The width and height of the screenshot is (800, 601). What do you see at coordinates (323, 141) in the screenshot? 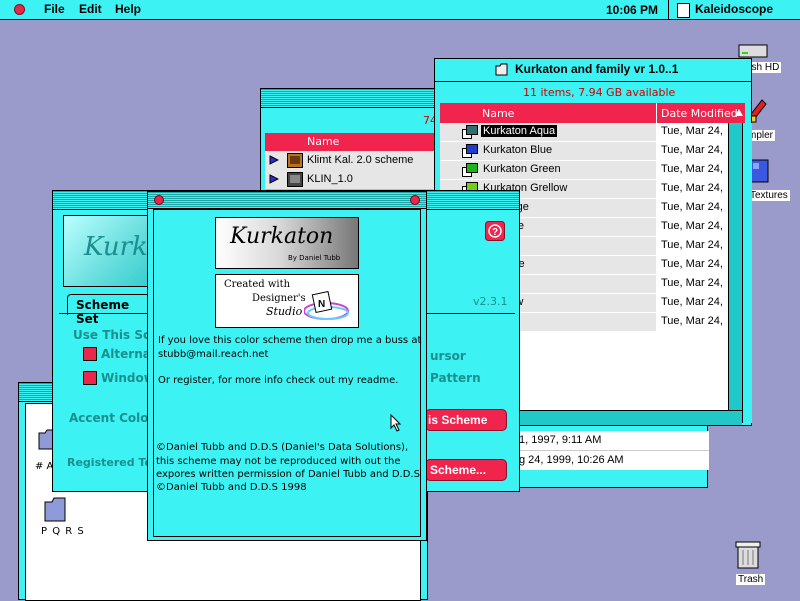
I see `back-finder-name-column: Name` at bounding box center [323, 141].